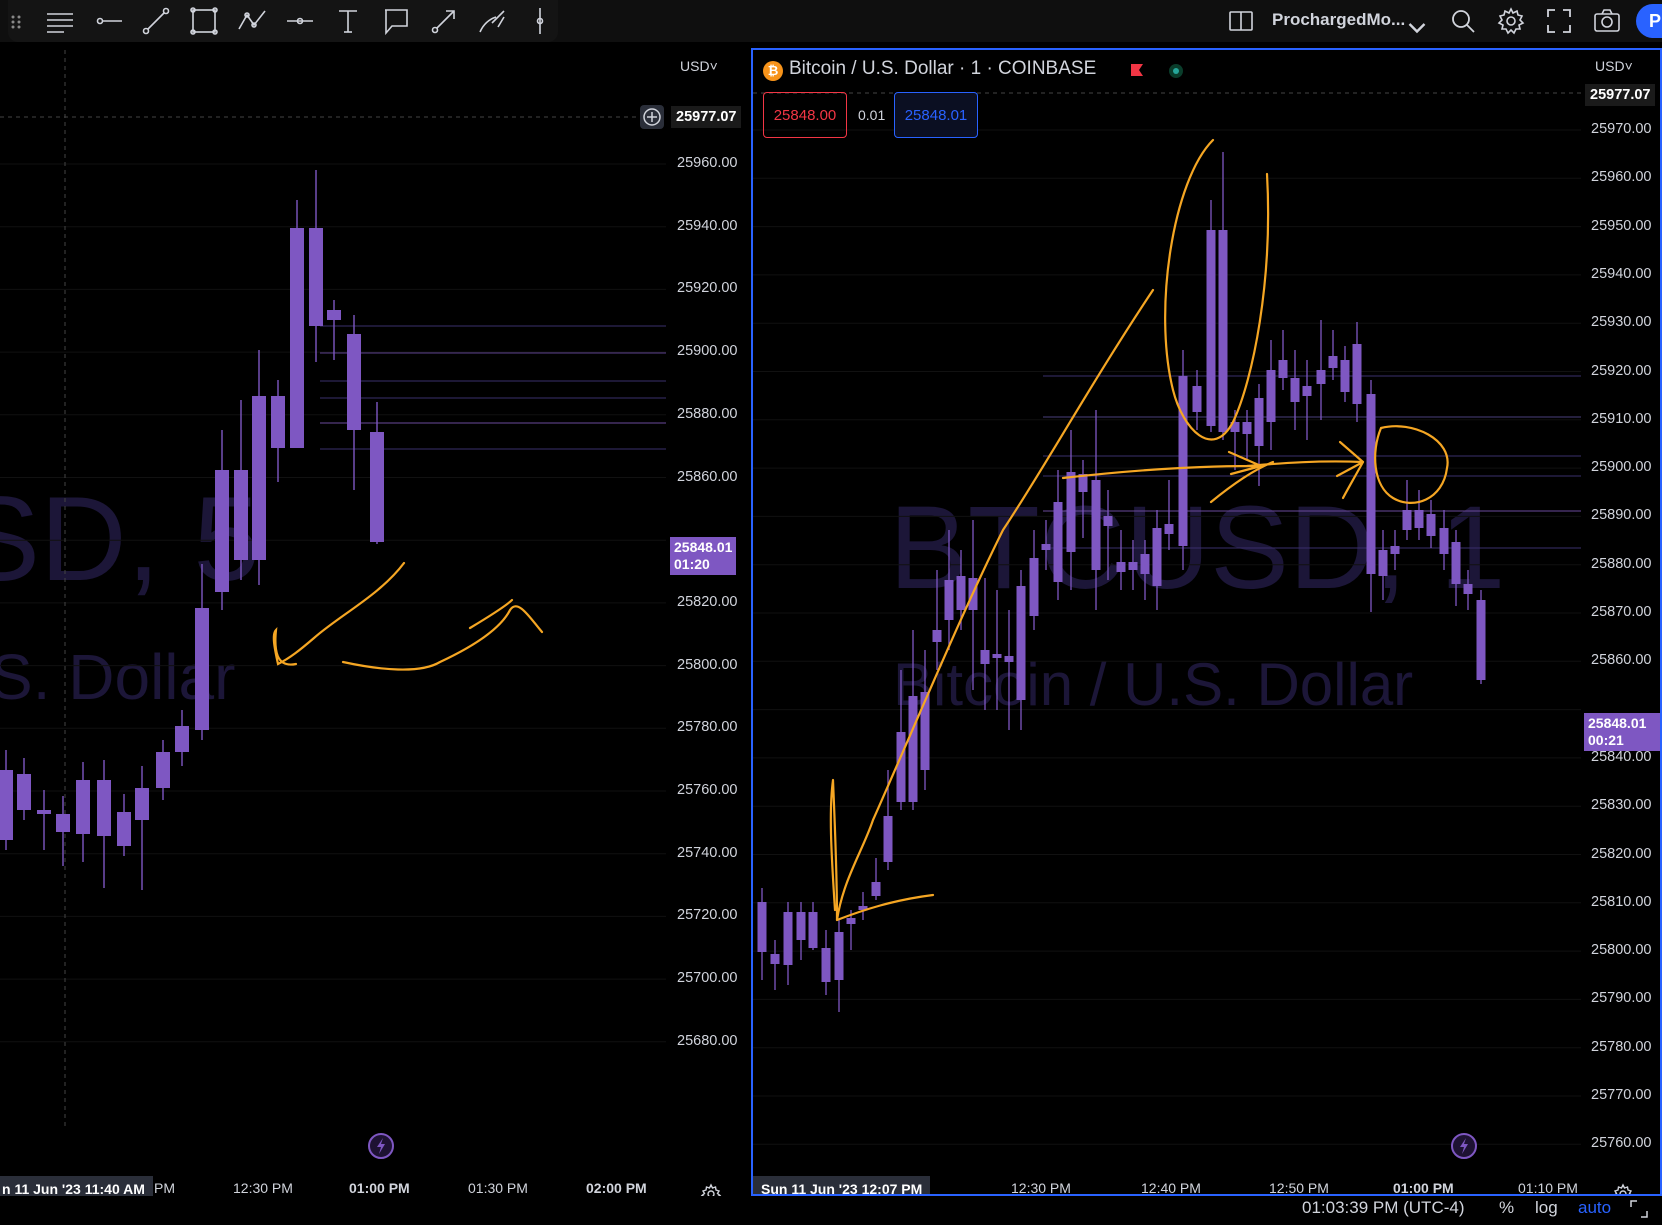  Describe the element at coordinates (936, 115) in the screenshot. I see `buy-button: 25848.01` at that location.